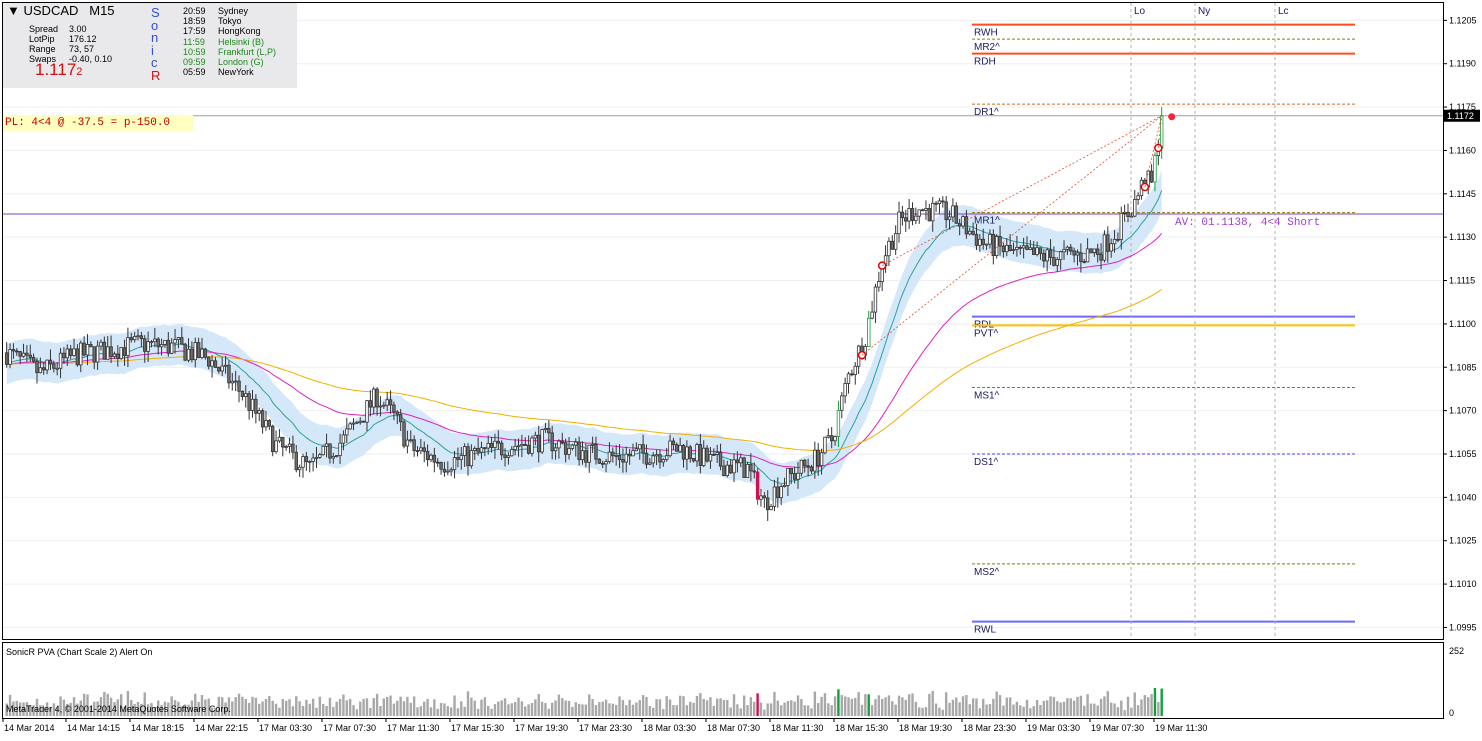 The image size is (1482, 741). Describe the element at coordinates (1463, 454) in the screenshot. I see `y-tick-label: 1.1055` at that location.